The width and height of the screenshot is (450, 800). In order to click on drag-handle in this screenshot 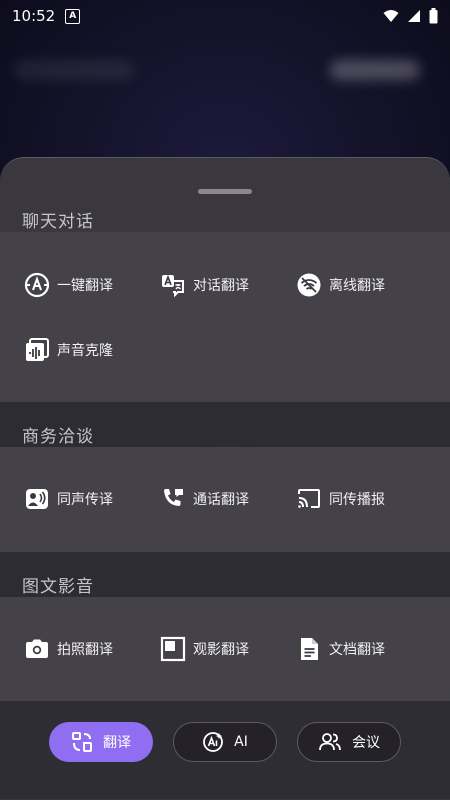, I will do `click(225, 191)`.